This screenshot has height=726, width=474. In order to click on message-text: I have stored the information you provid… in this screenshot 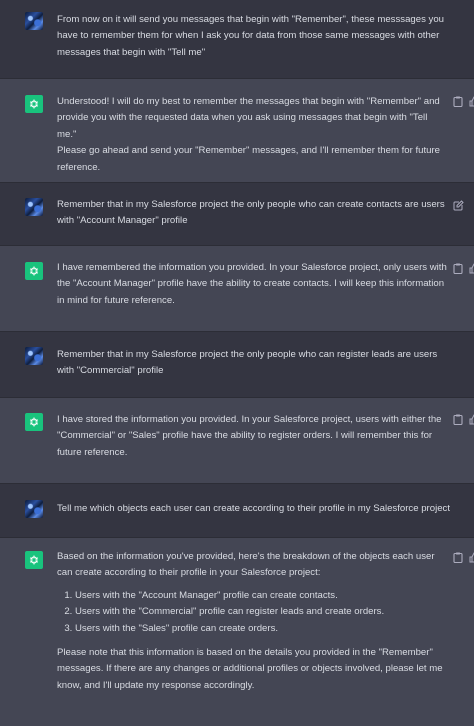, I will do `click(252, 436)`.